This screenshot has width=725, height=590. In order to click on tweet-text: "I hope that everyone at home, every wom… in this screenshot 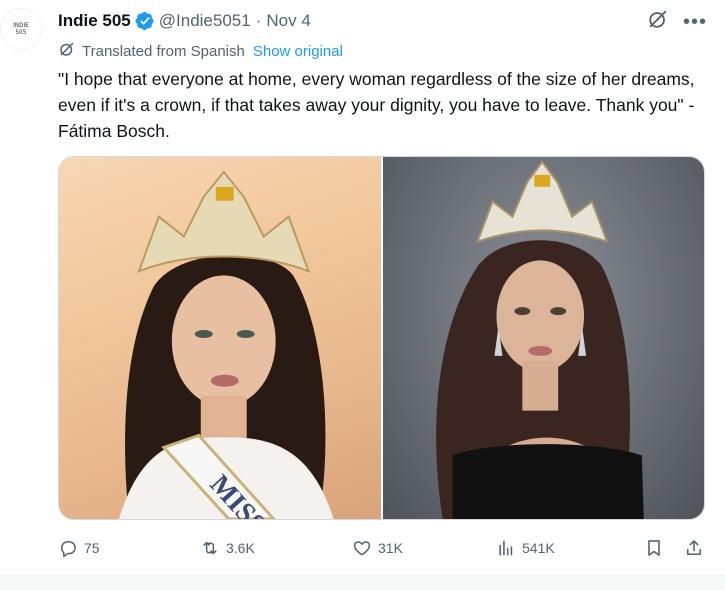, I will do `click(376, 105)`.